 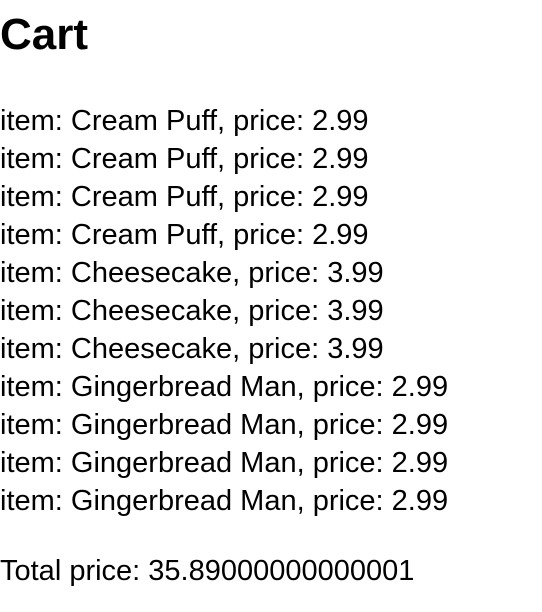 I want to click on page-title: Cart, so click(x=44, y=34).